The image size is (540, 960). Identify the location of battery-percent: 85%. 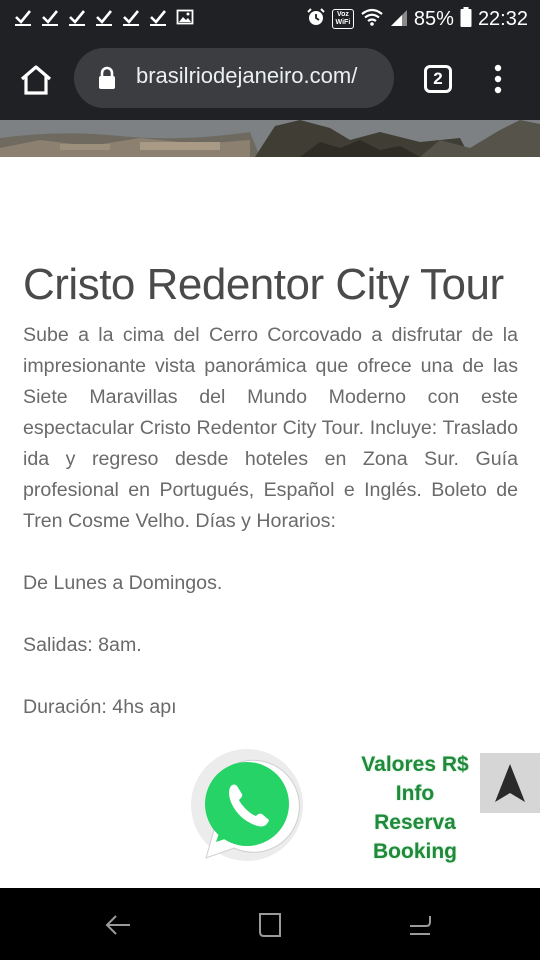
(433, 18).